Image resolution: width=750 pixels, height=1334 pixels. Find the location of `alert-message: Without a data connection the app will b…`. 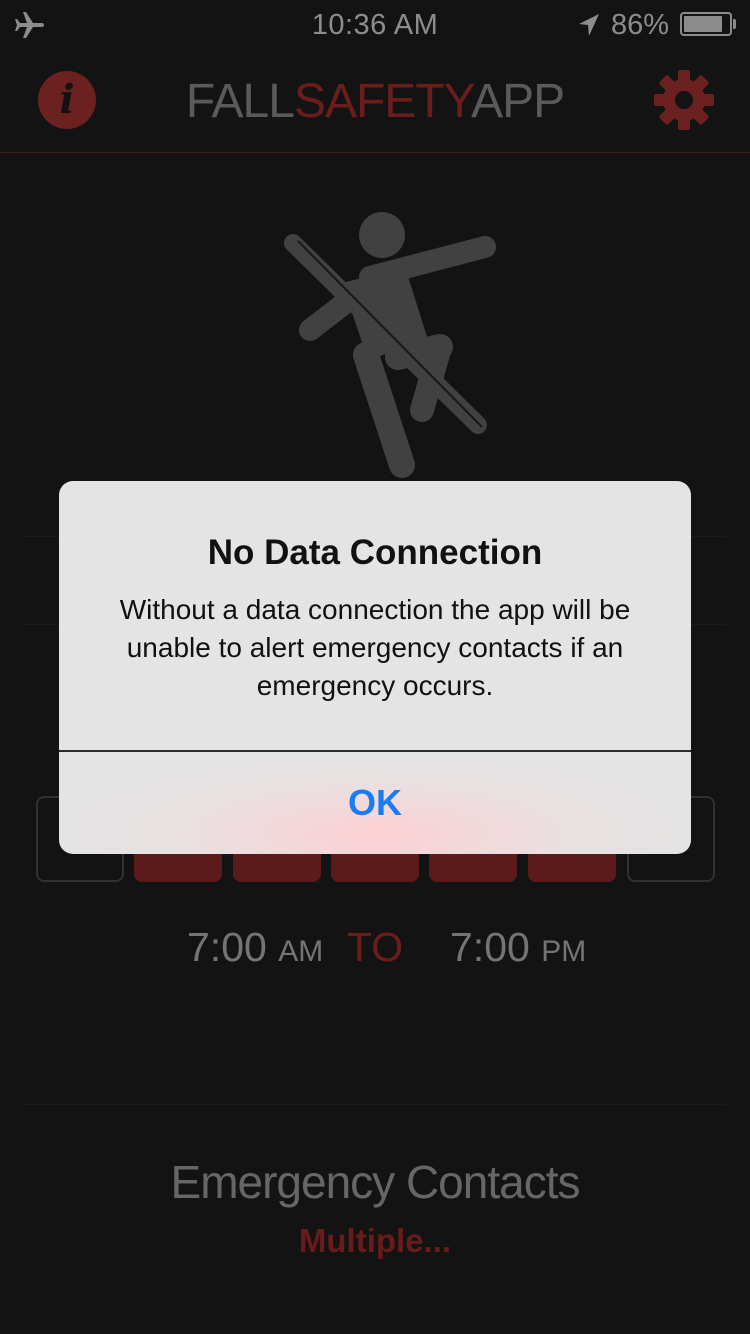

alert-message: Without a data connection the app will b… is located at coordinates (375, 647).